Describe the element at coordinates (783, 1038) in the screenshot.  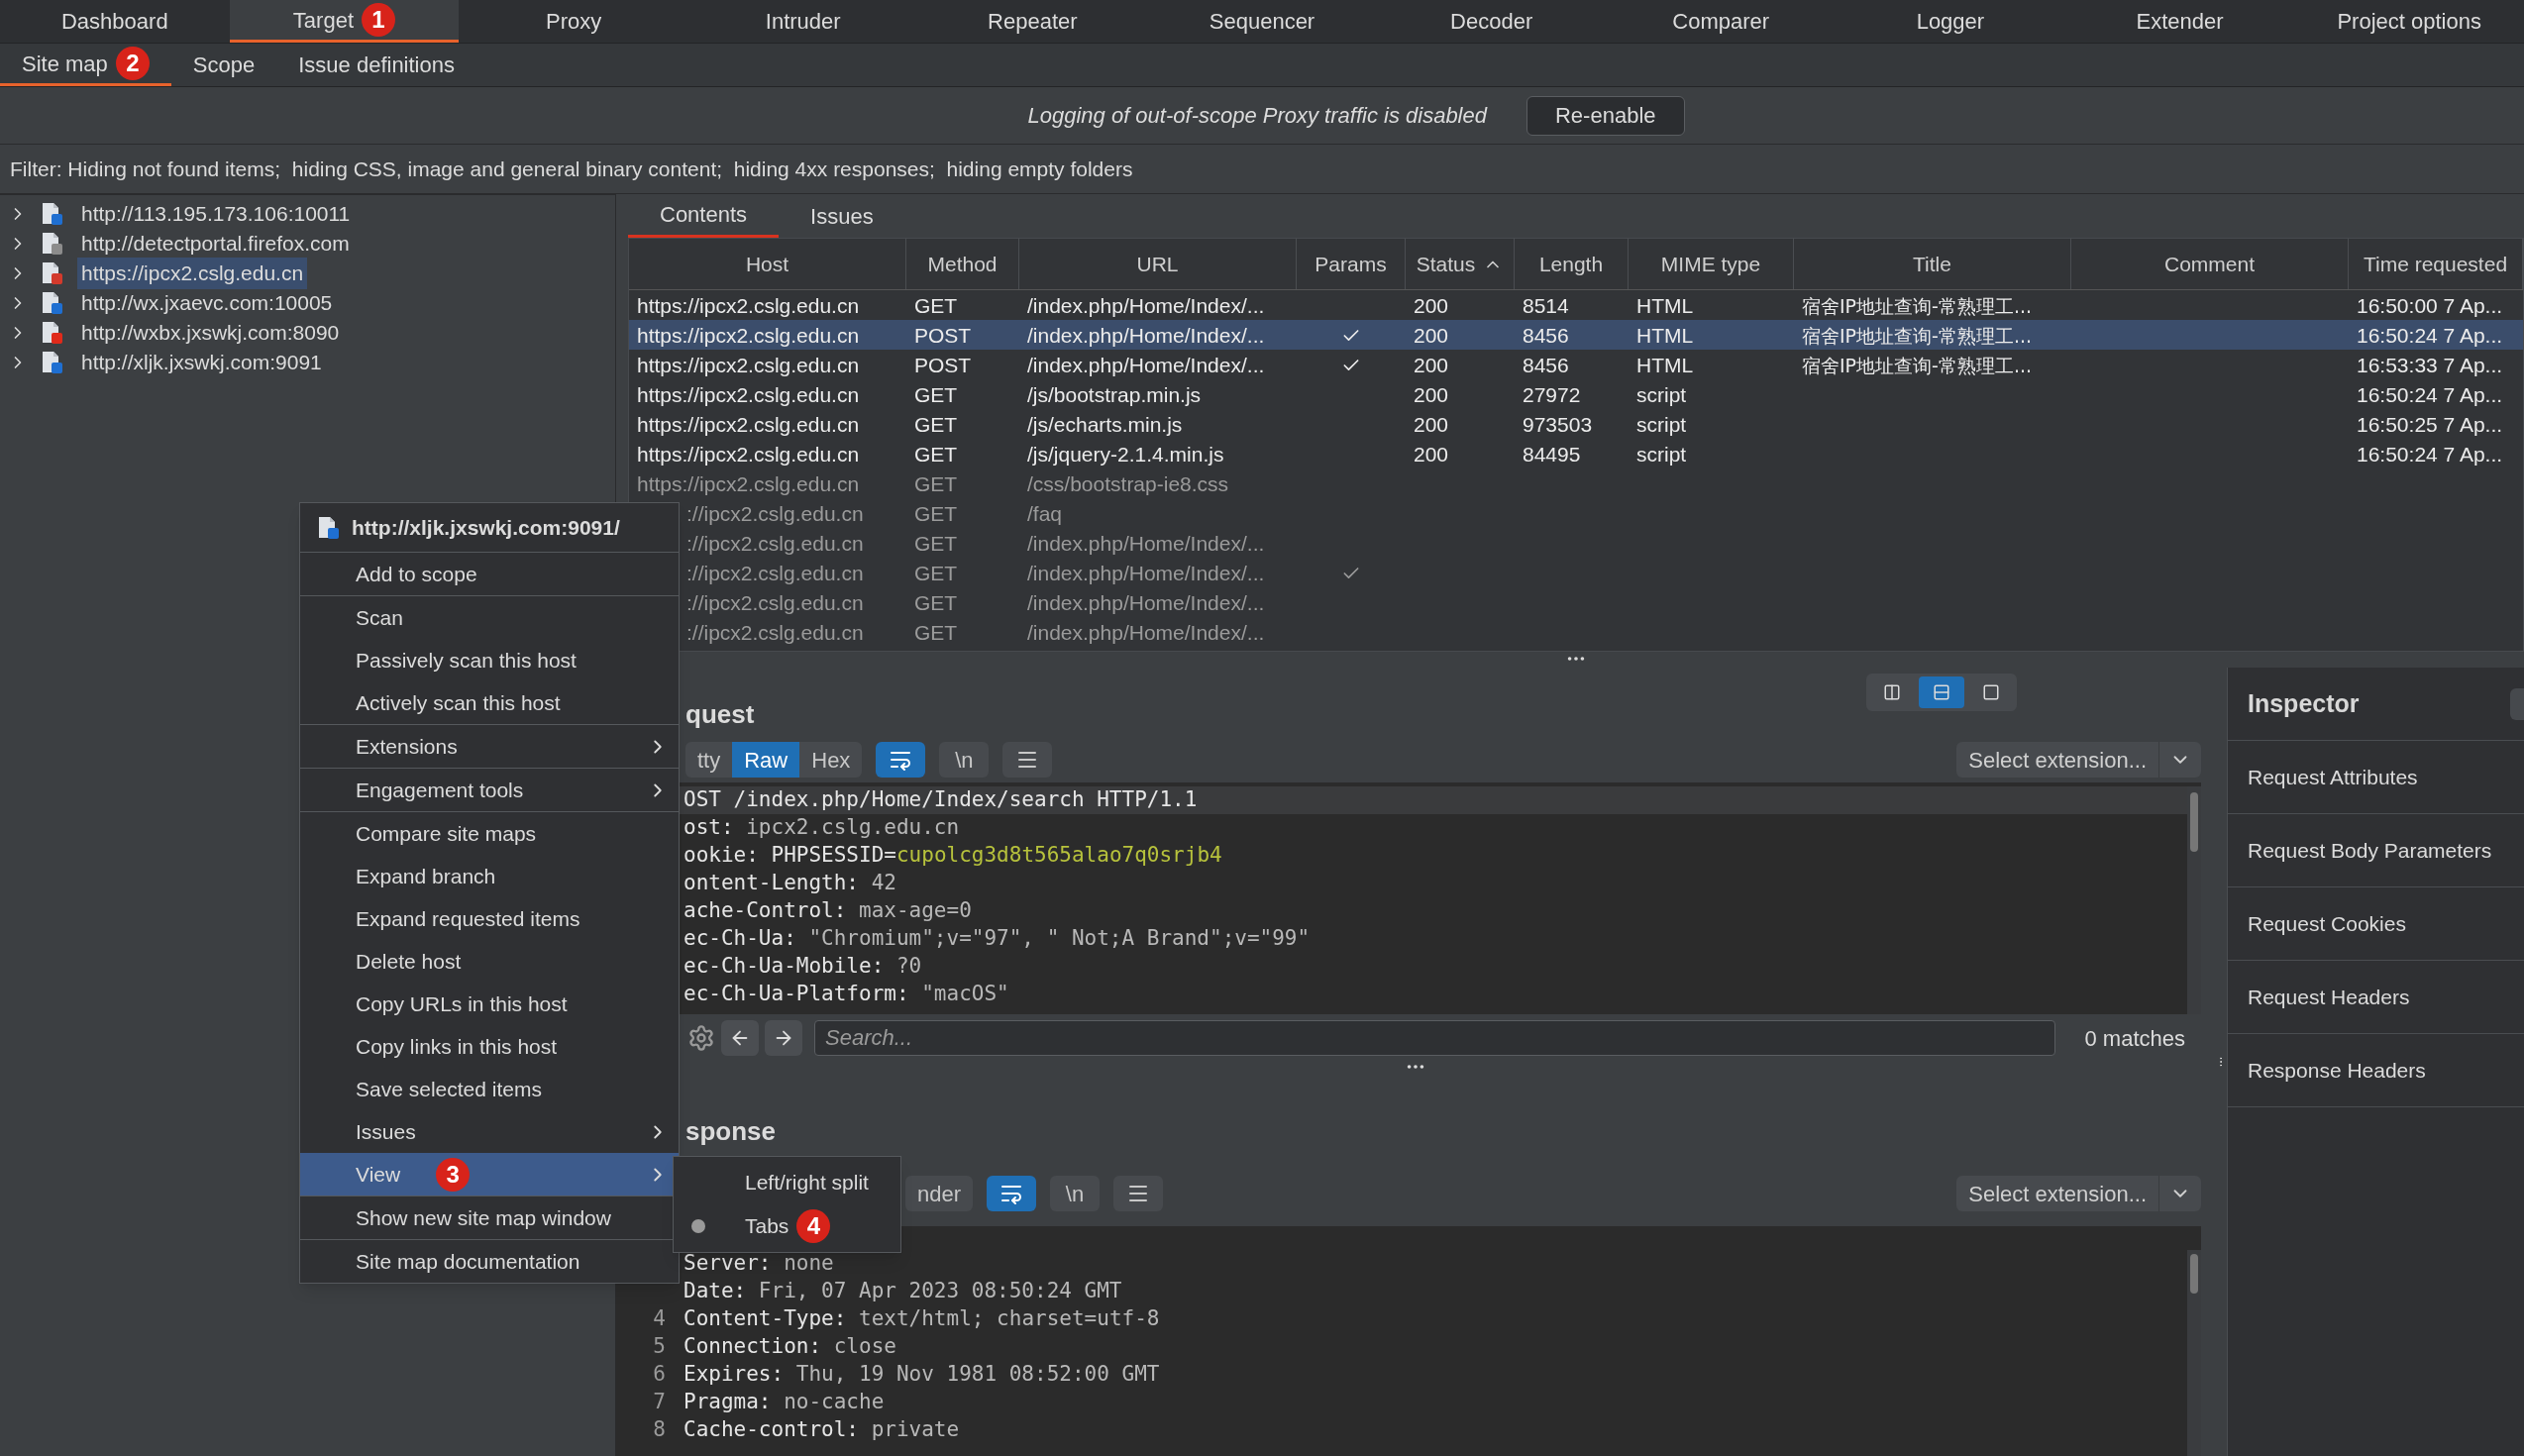
I see `next-button` at that location.